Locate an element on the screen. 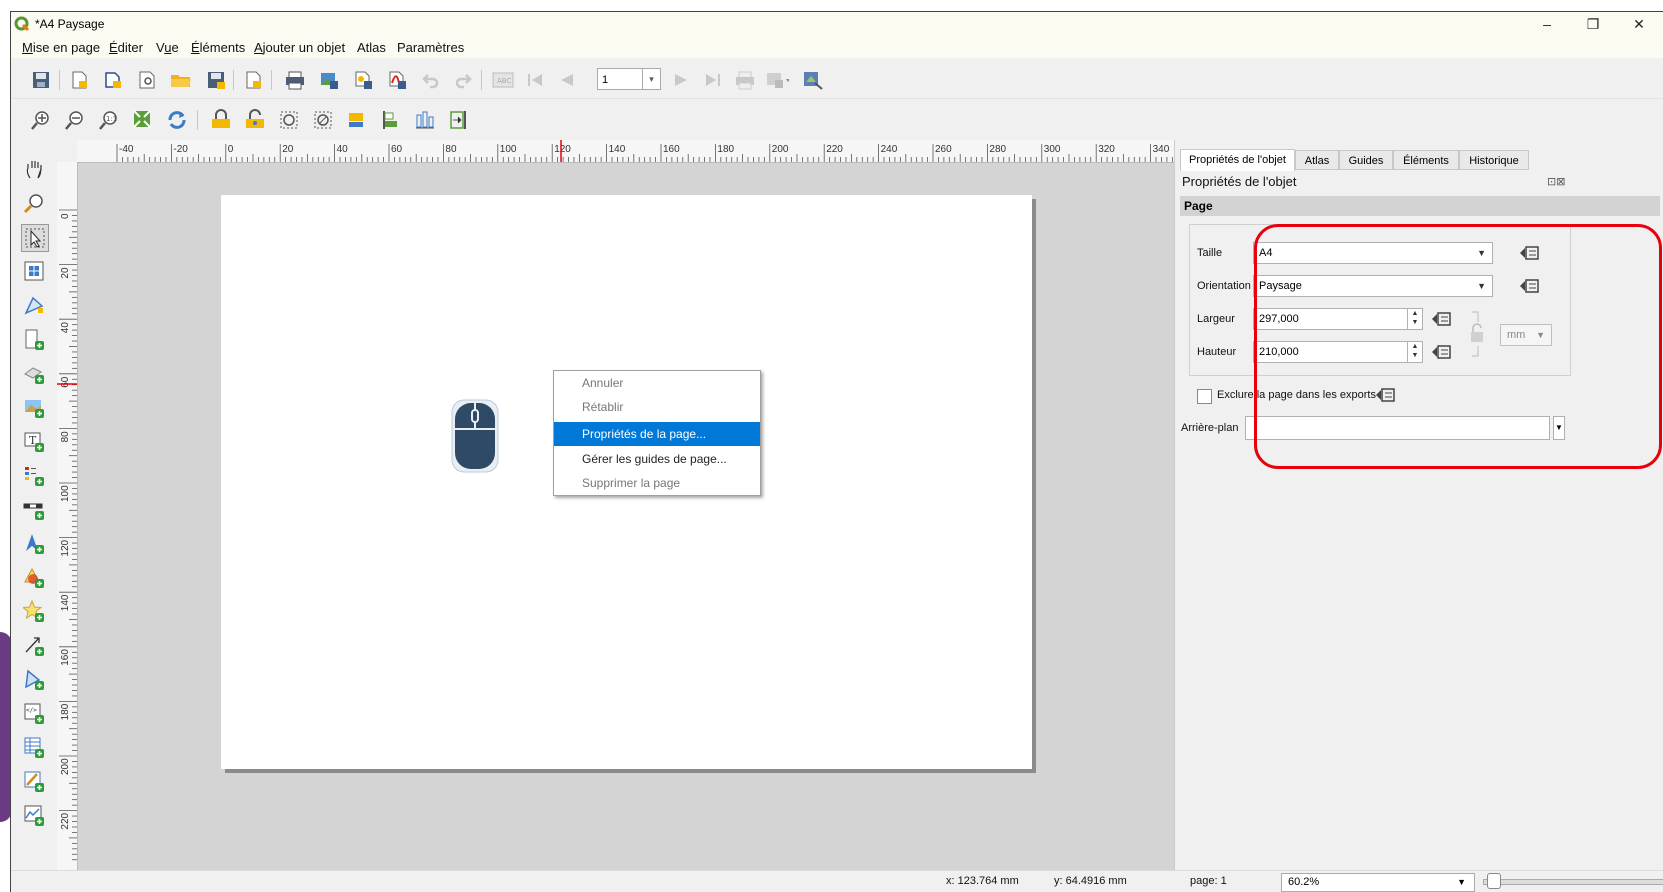  close-button: ✕ is located at coordinates (1639, 24).